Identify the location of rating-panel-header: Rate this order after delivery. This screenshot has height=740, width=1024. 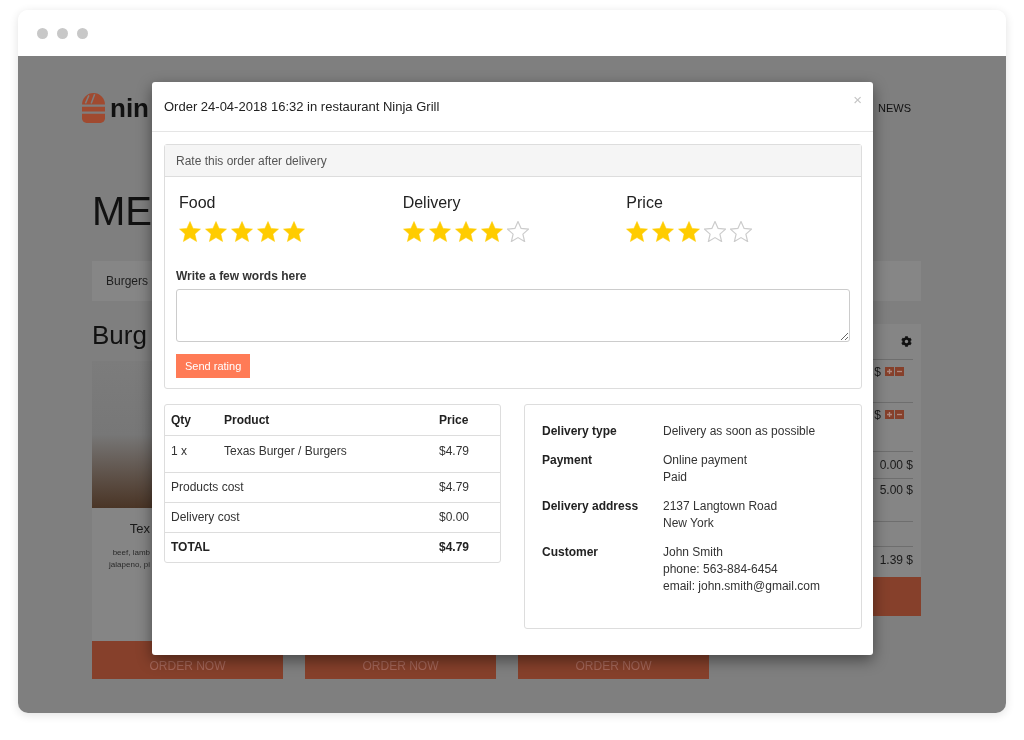
(513, 161).